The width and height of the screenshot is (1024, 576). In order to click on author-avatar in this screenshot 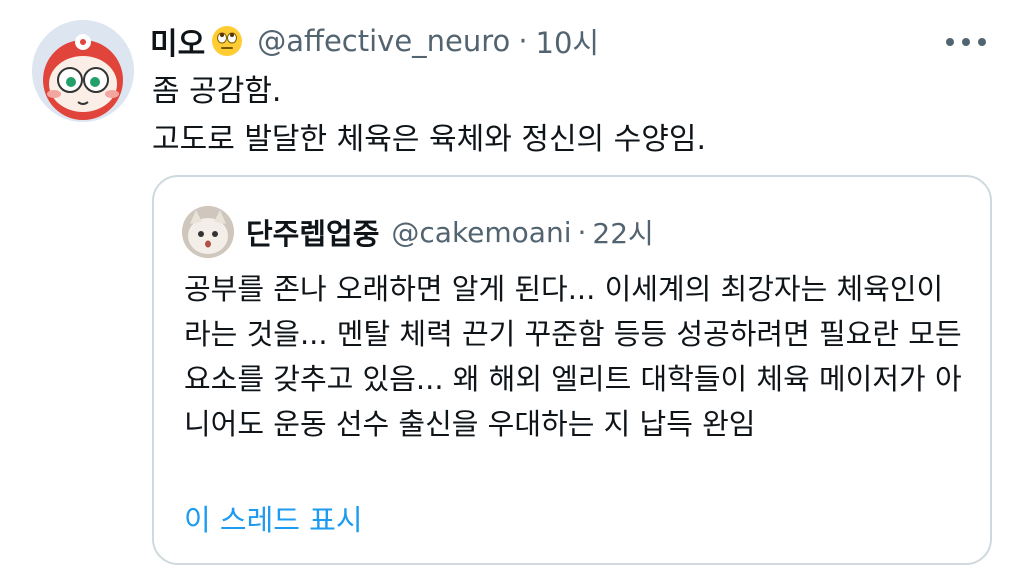, I will do `click(83, 71)`.